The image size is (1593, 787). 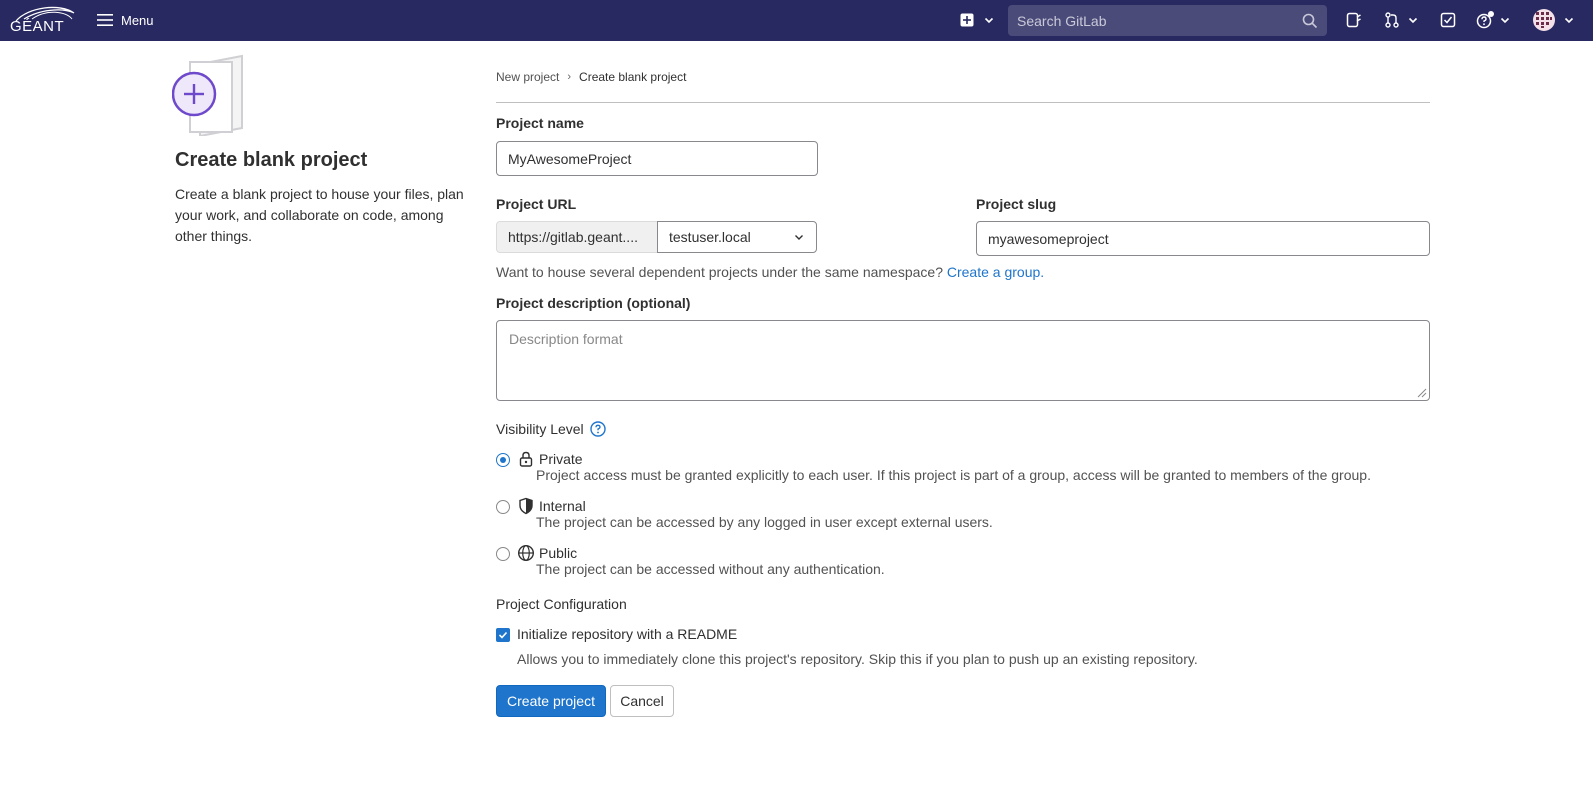 I want to click on visibility-public-radio, so click(x=503, y=554).